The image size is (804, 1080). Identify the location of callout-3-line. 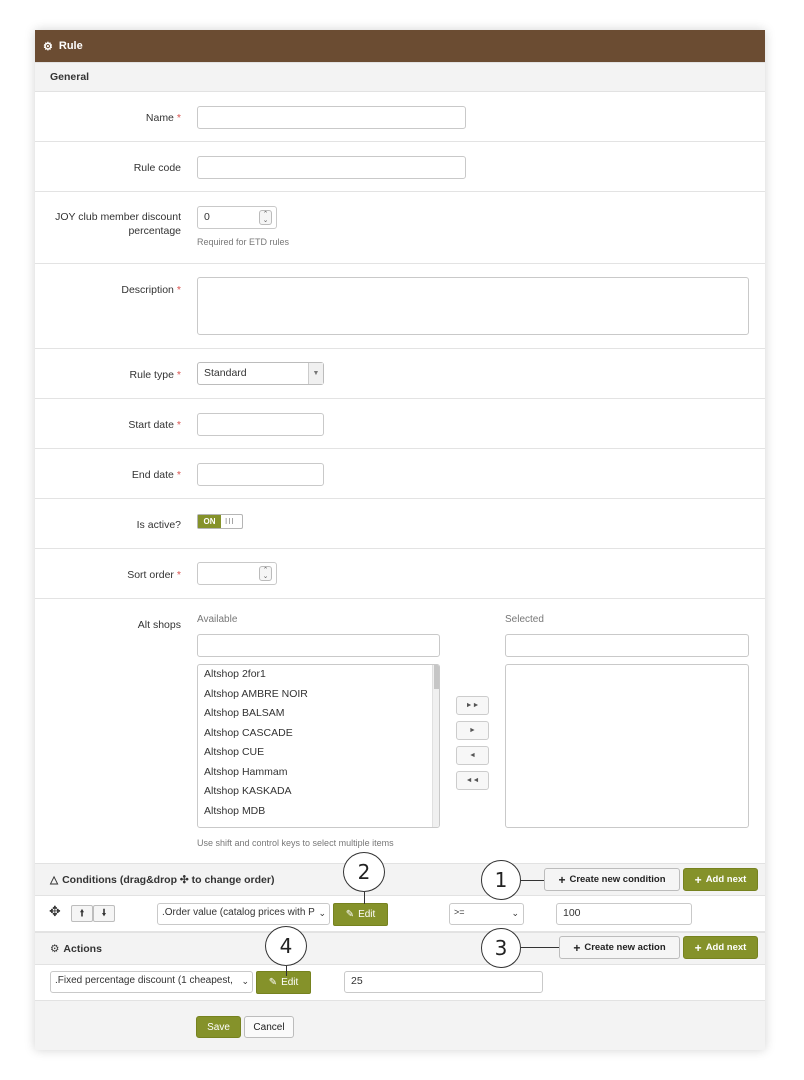
(540, 947).